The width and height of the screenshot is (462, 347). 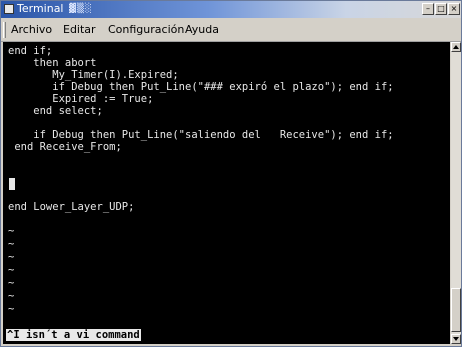 I want to click on window-title: Terminal, so click(x=40, y=8).